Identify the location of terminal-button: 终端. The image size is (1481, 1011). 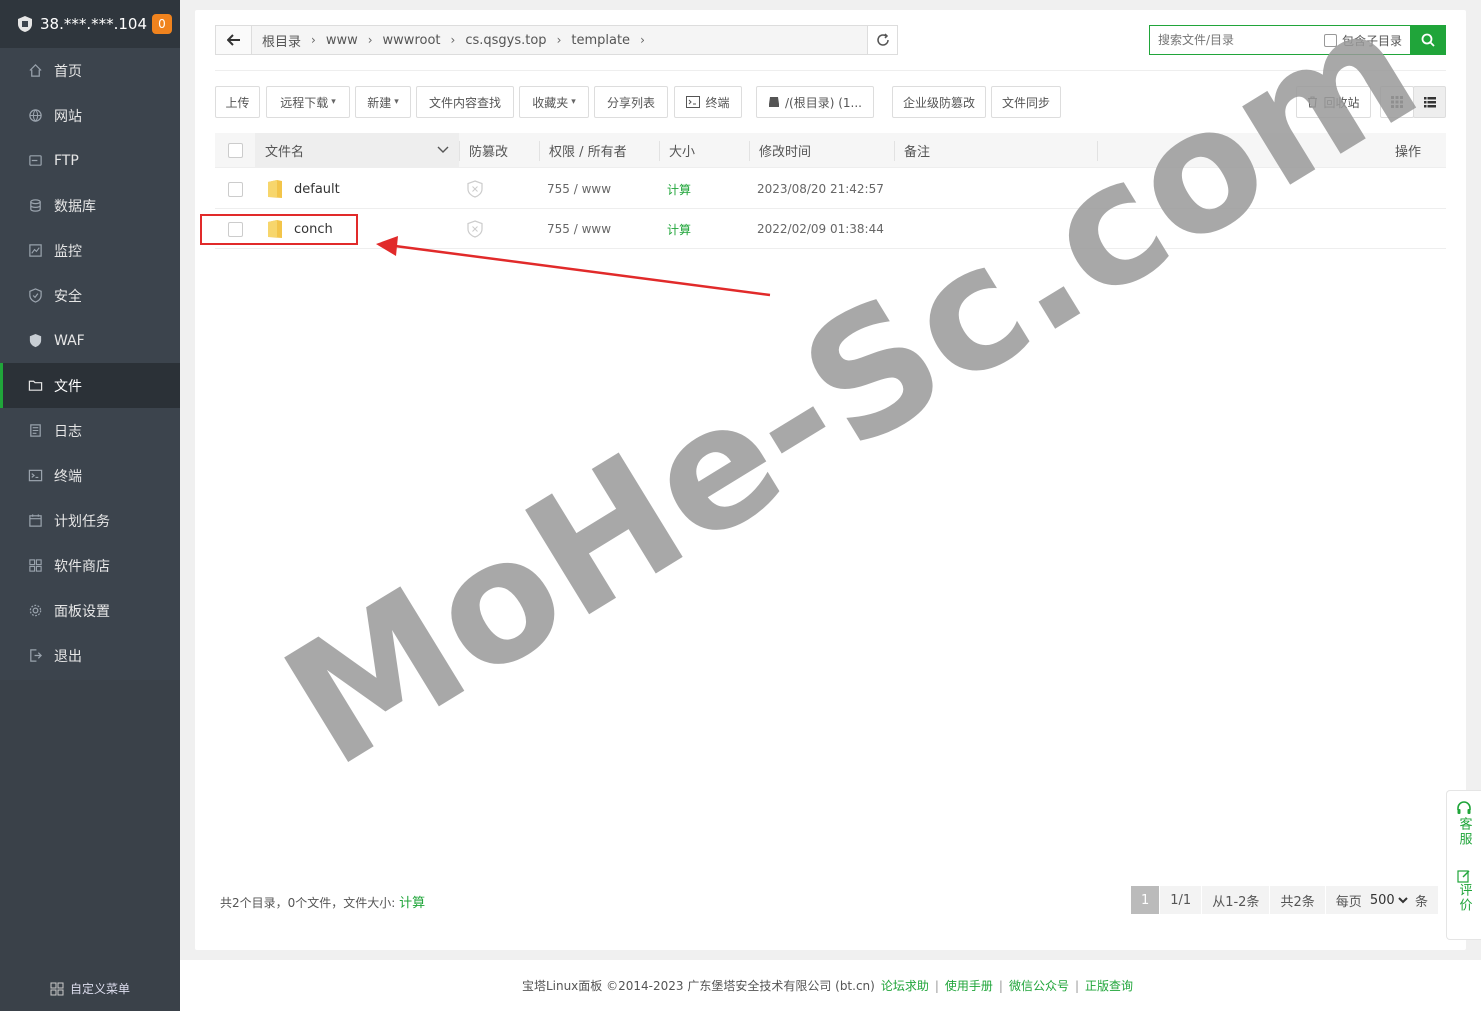
(708, 102).